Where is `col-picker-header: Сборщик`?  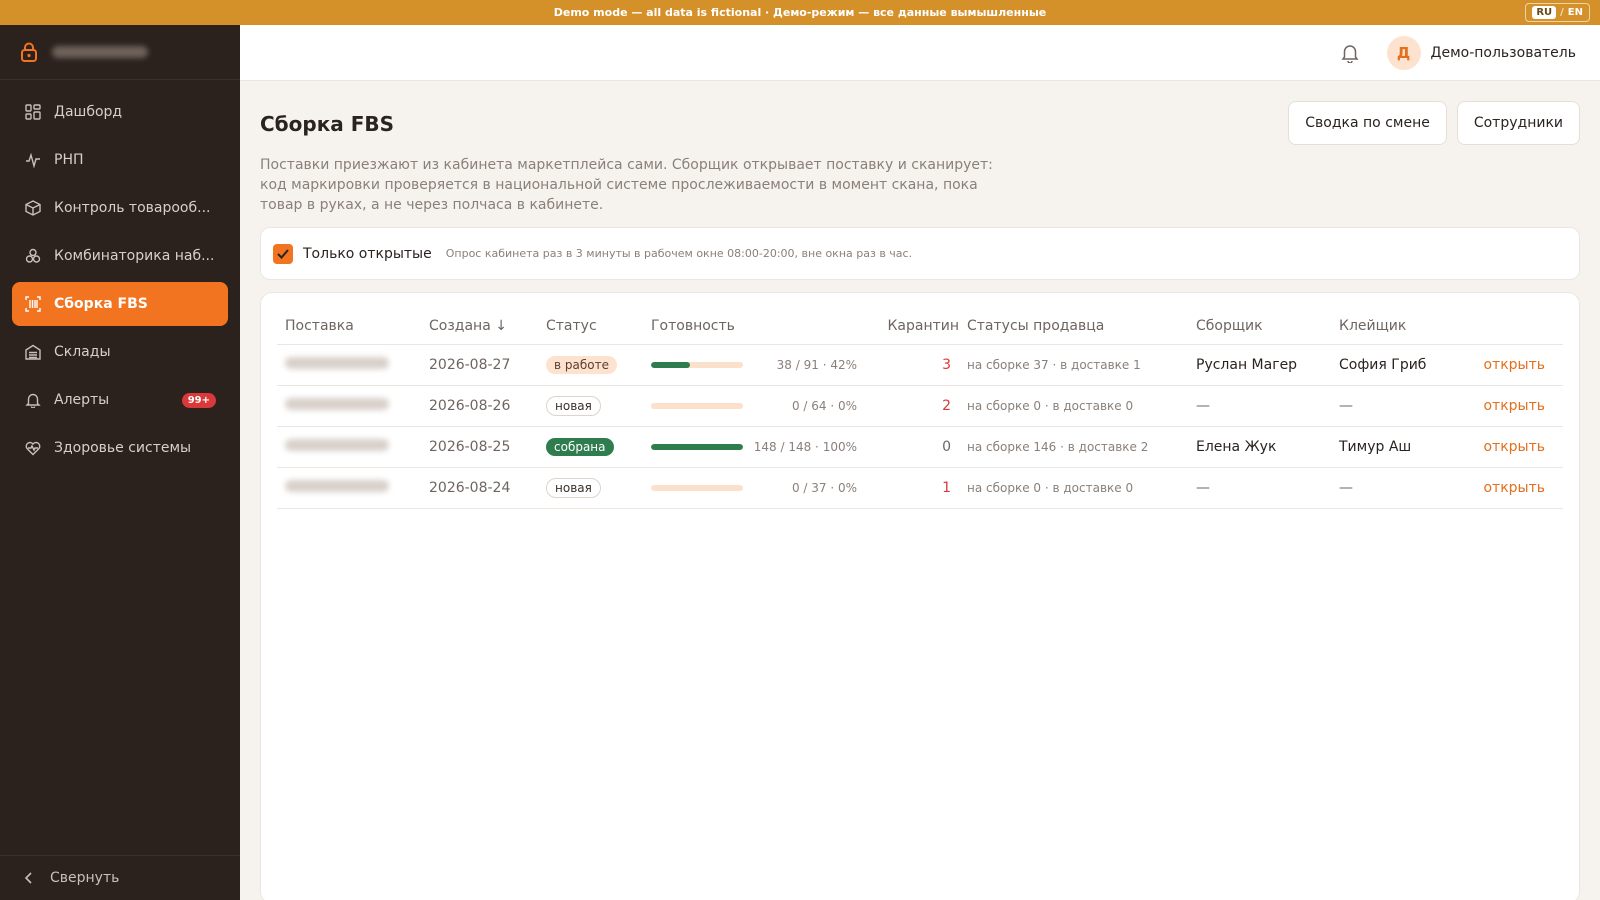 col-picker-header: Сборщик is located at coordinates (1229, 325).